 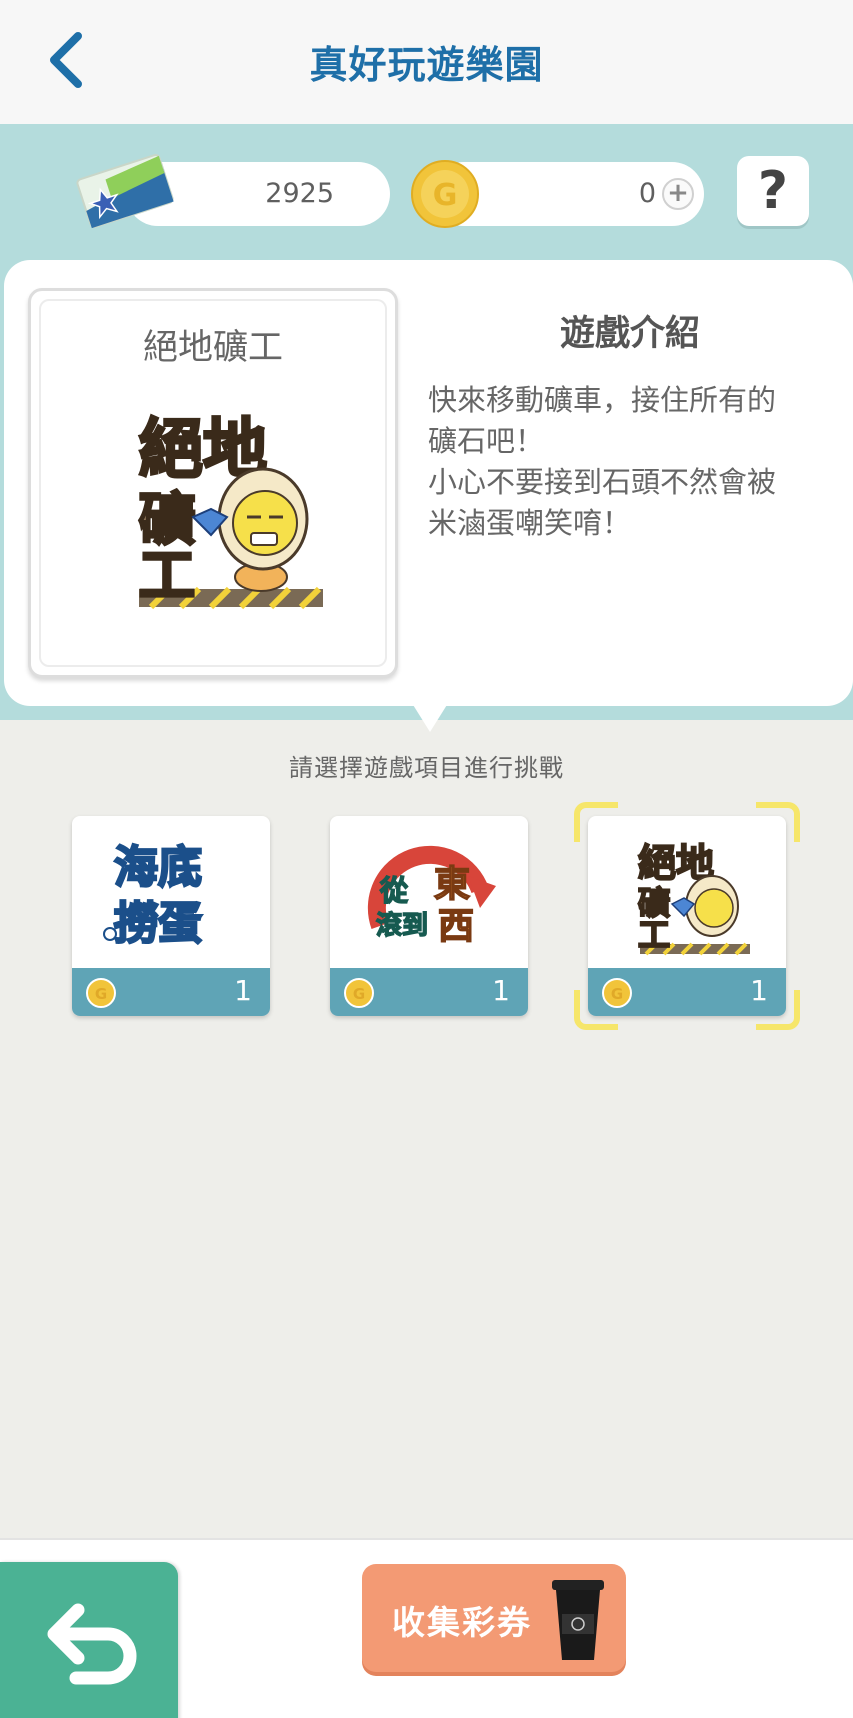 I want to click on svg-text: 撈蛋, so click(x=158, y=923).